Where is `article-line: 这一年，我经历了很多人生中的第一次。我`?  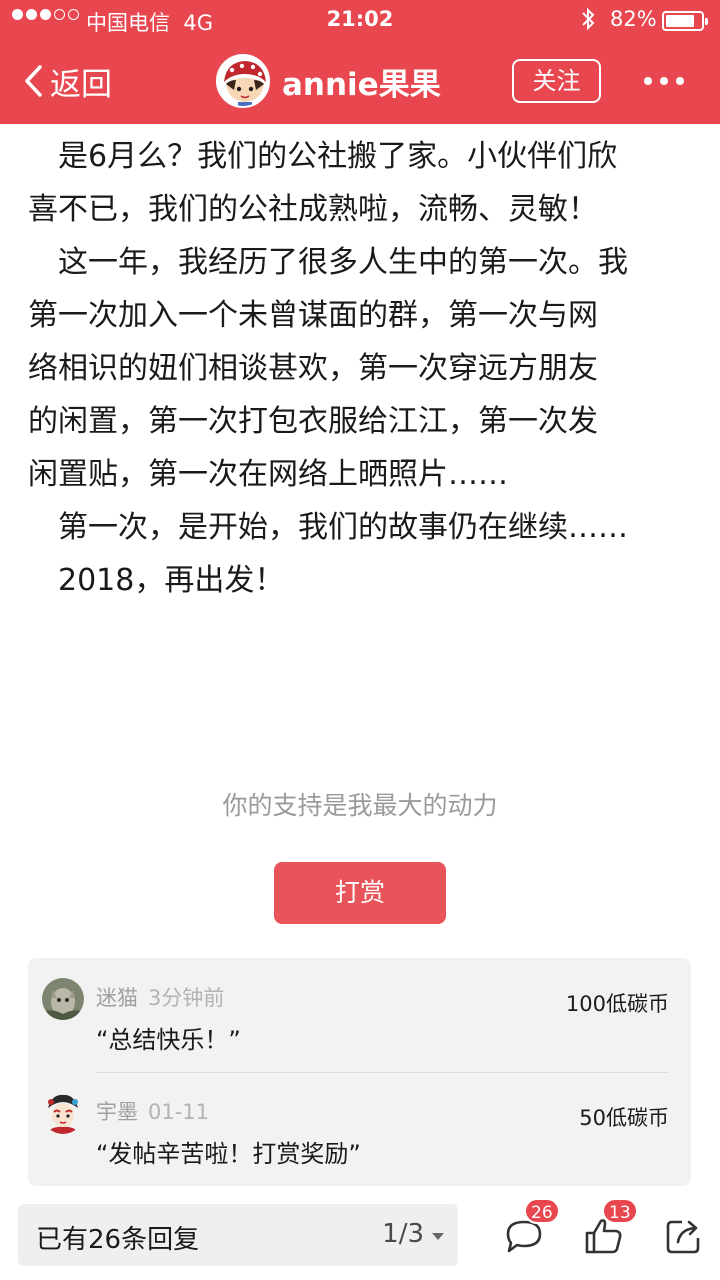 article-line: 这一年，我经历了很多人生中的第一次。我 is located at coordinates (343, 262).